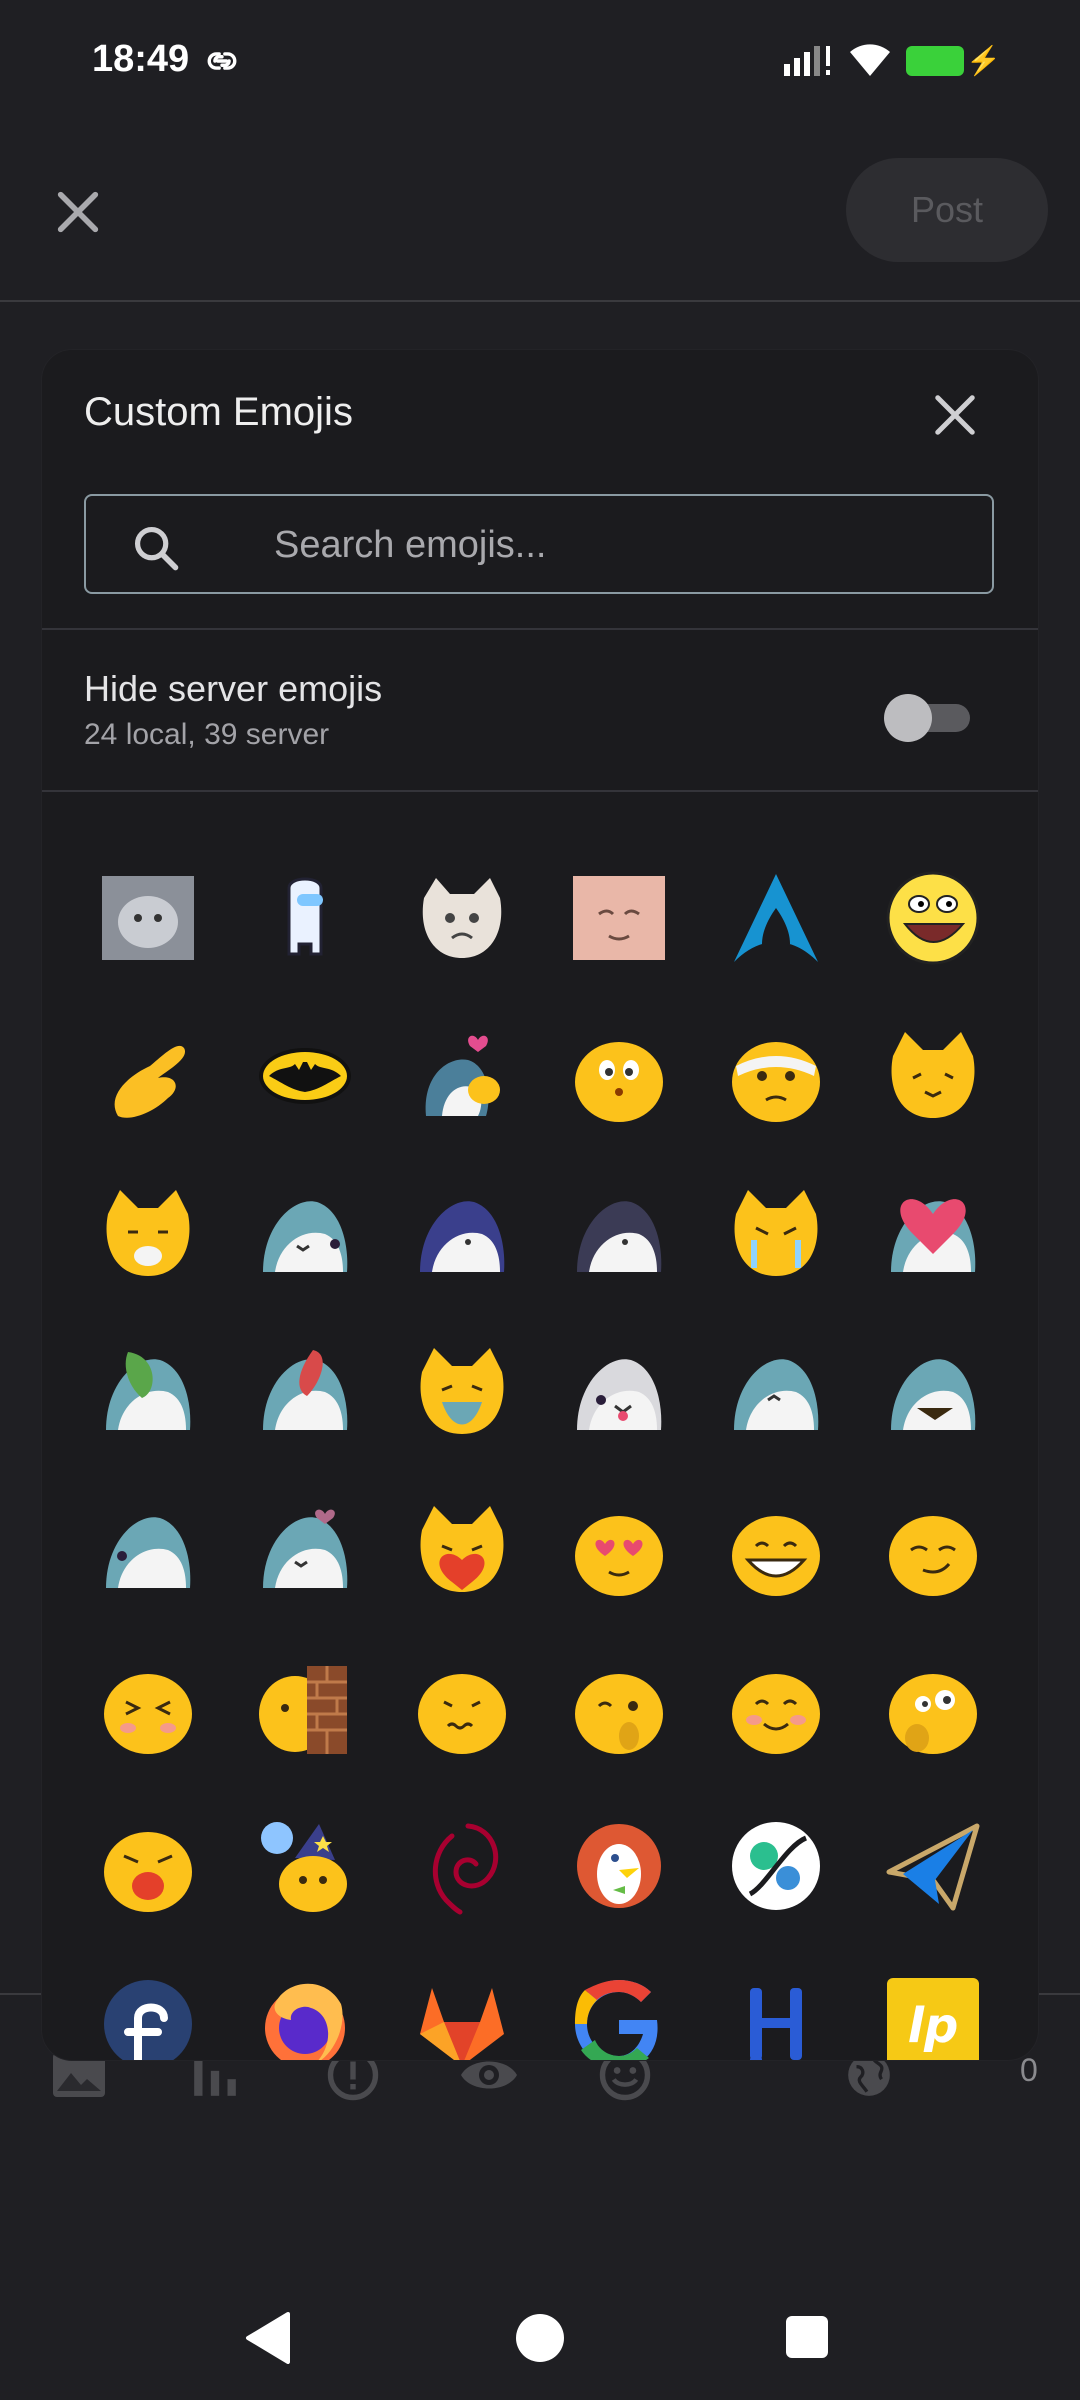 Image resolution: width=1080 pixels, height=2400 pixels. Describe the element at coordinates (776, 1708) in the screenshot. I see `emoji-blob-blush` at that location.